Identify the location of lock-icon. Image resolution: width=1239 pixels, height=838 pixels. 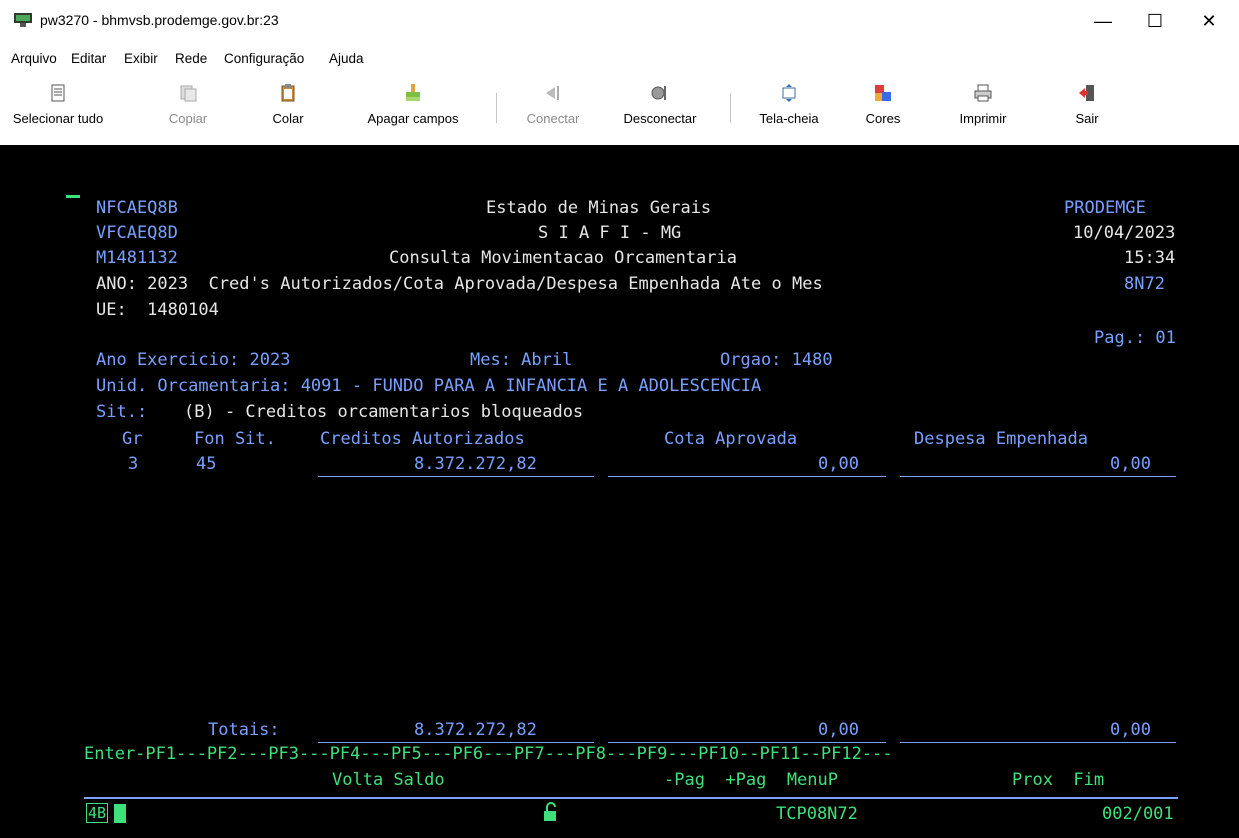
(550, 811).